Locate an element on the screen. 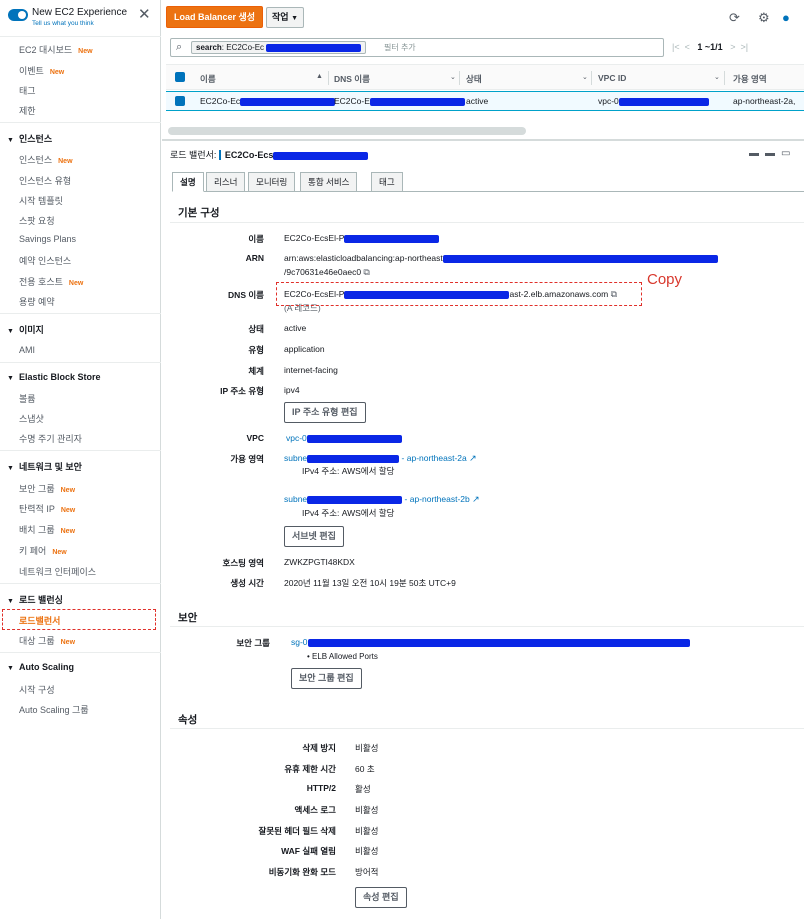 The image size is (804, 919). tab-monitoring: 모니터링 is located at coordinates (272, 182).